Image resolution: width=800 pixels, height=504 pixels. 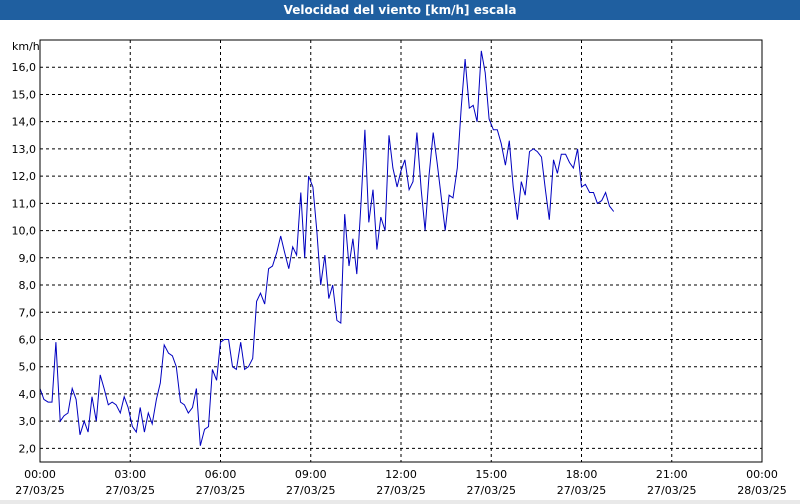 I want to click on y-tick-label: 4,0, so click(x=28, y=394).